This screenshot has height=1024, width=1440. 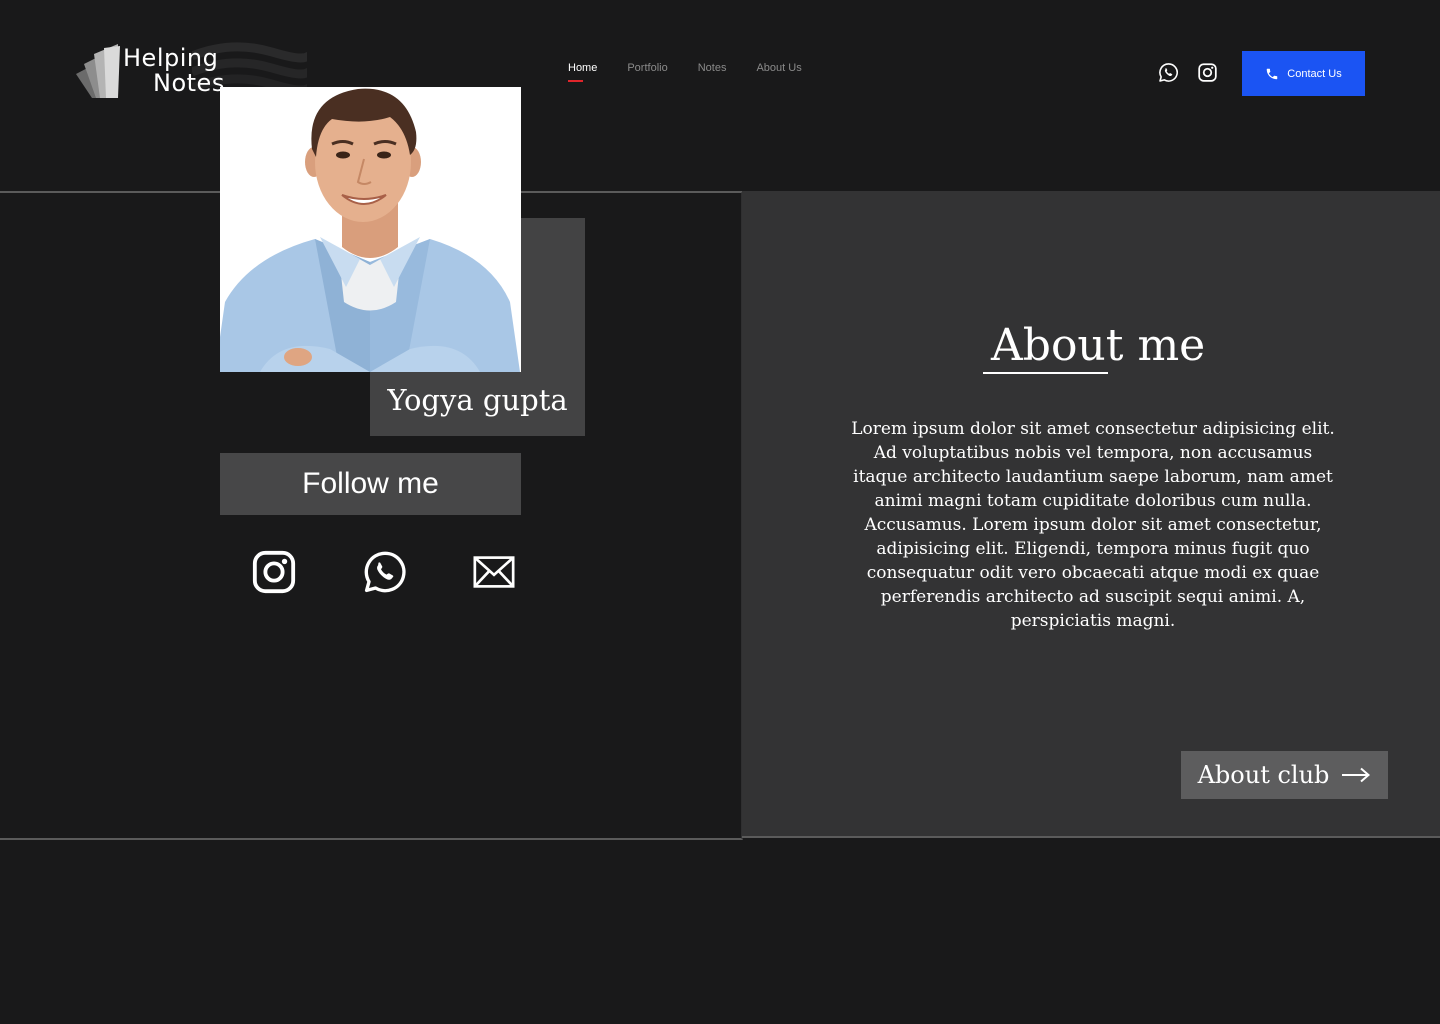 What do you see at coordinates (370, 484) in the screenshot?
I see `follow-me-button: Follow me` at bounding box center [370, 484].